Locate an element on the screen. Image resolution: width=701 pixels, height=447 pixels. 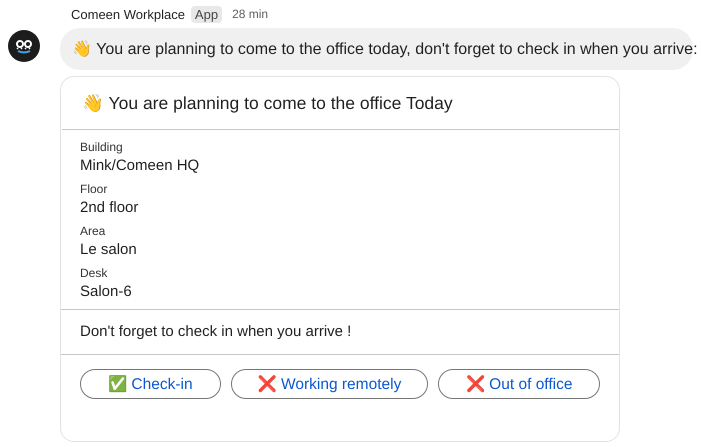
field-value: Le salon is located at coordinates (109, 249).